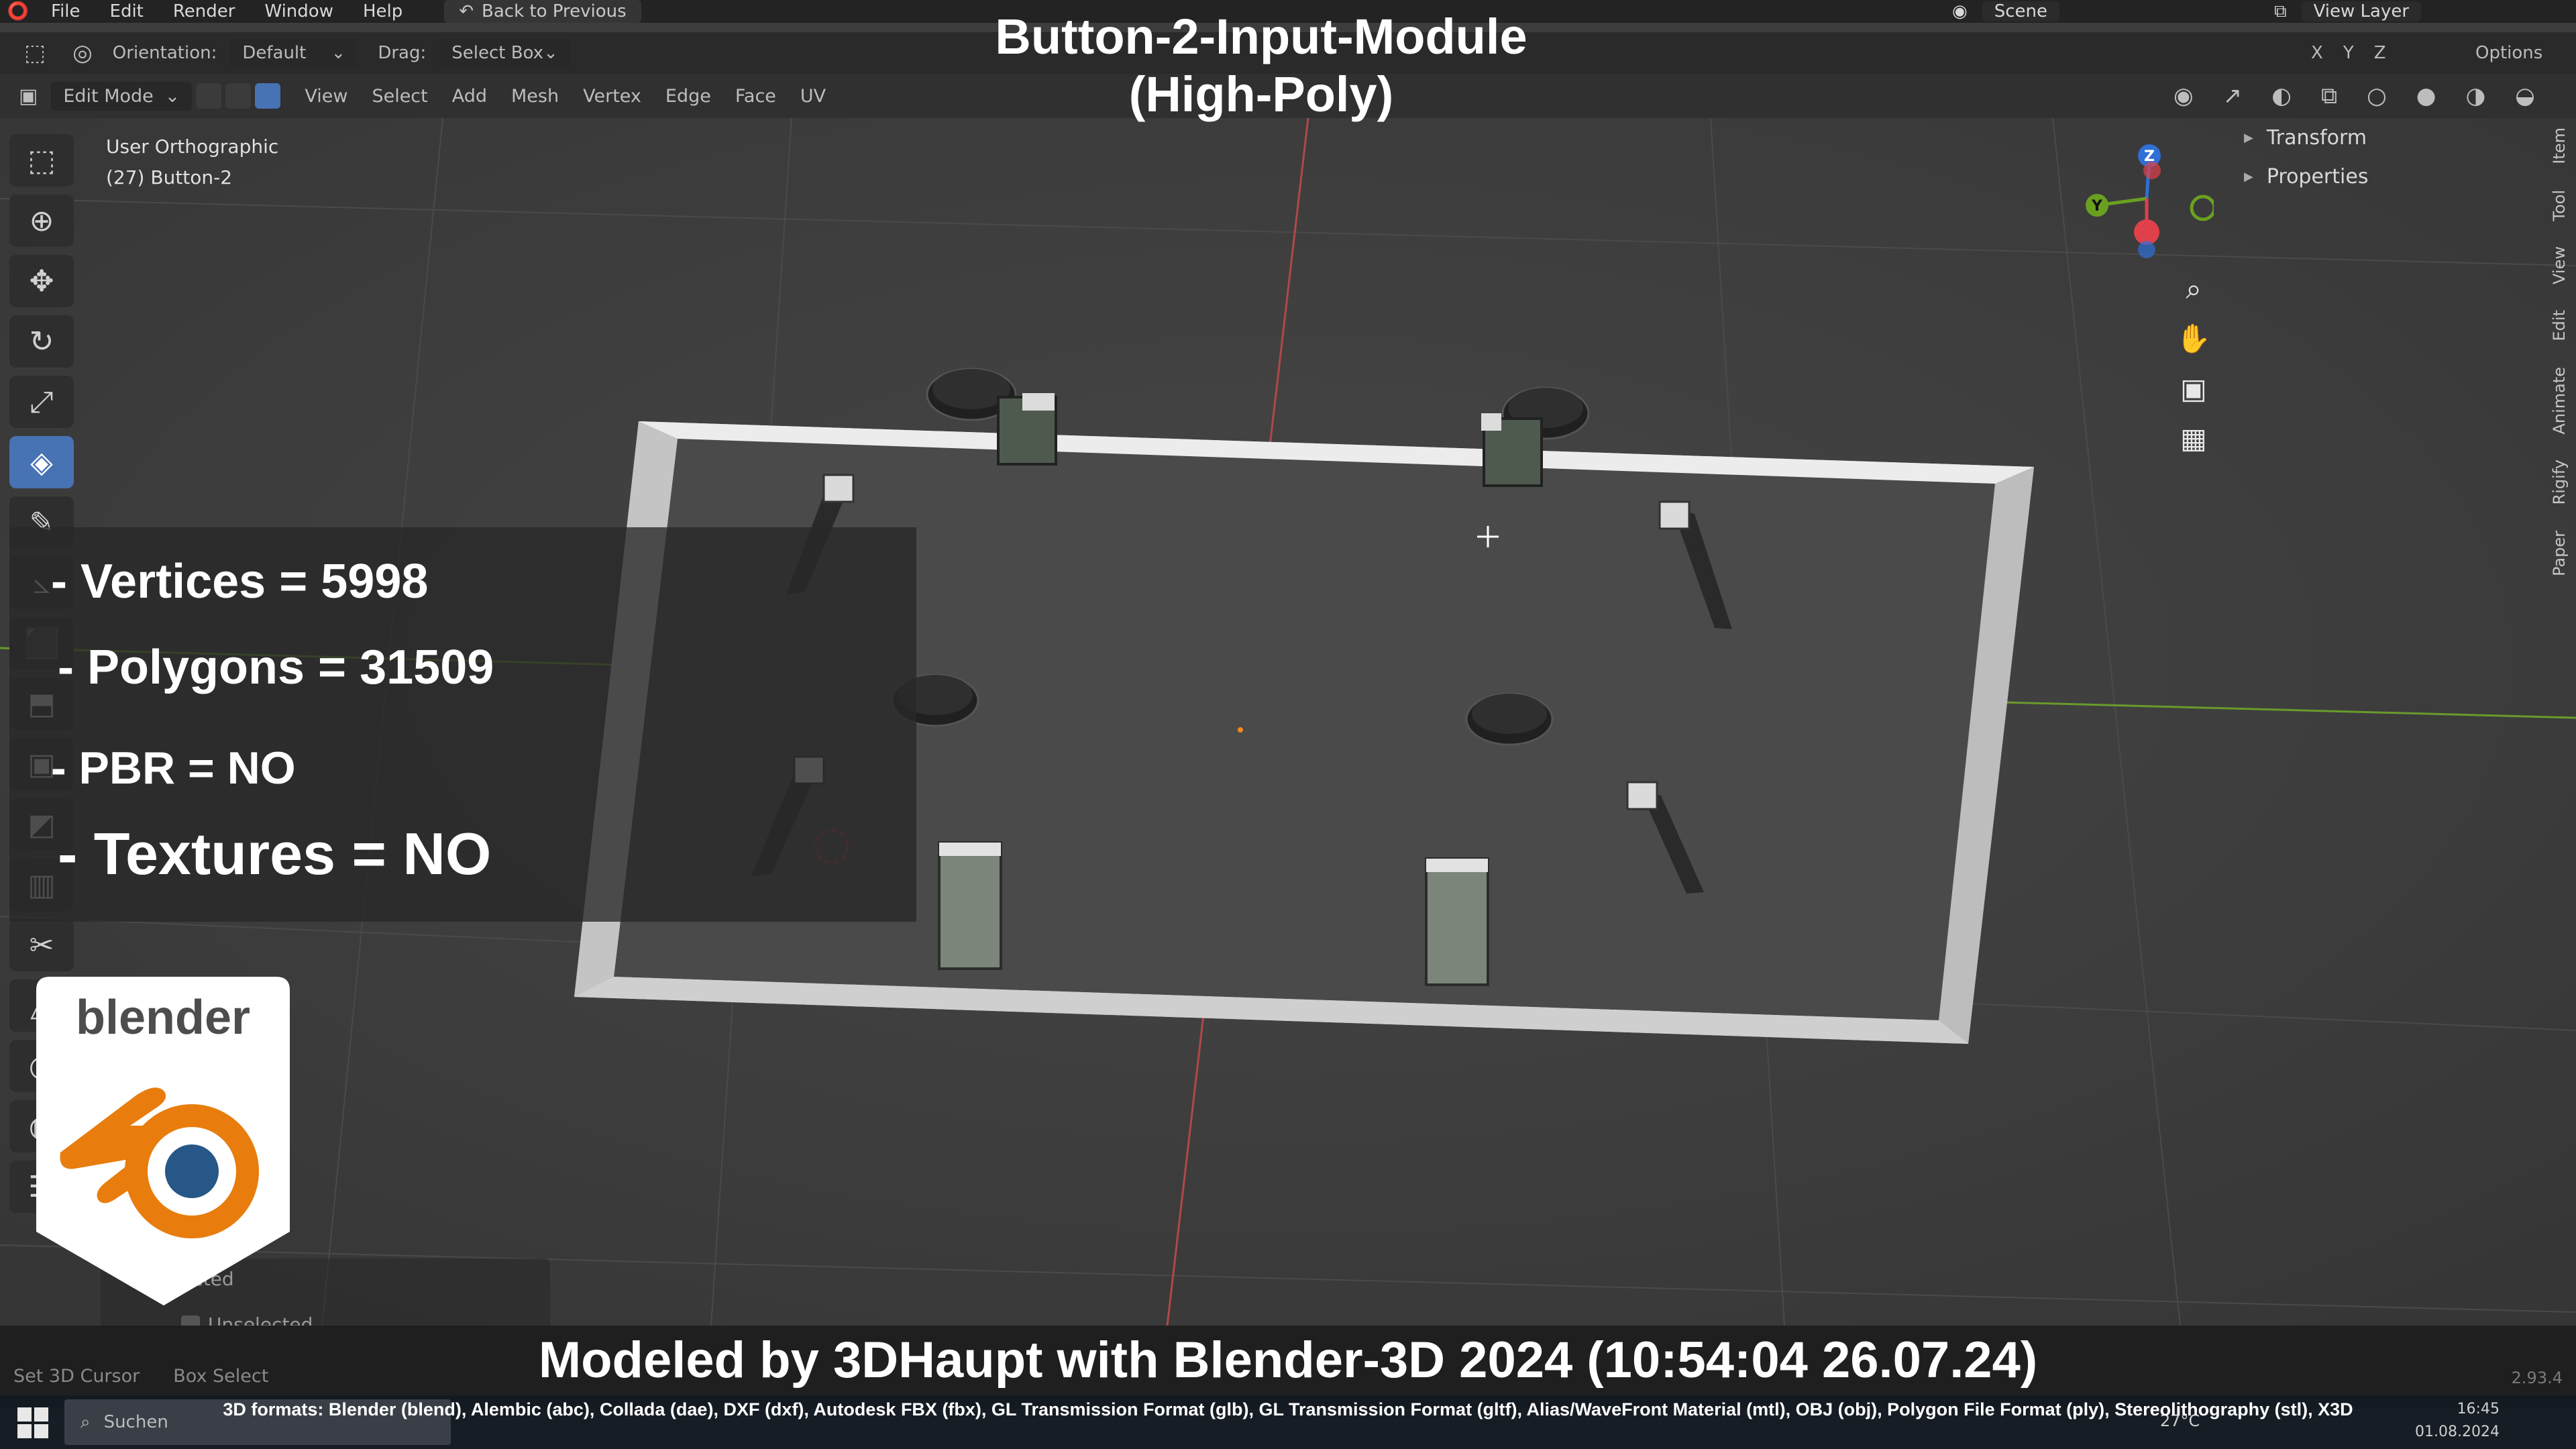 This screenshot has height=1449, width=2576. I want to click on view-layer-icon: ⧉, so click(2280, 11).